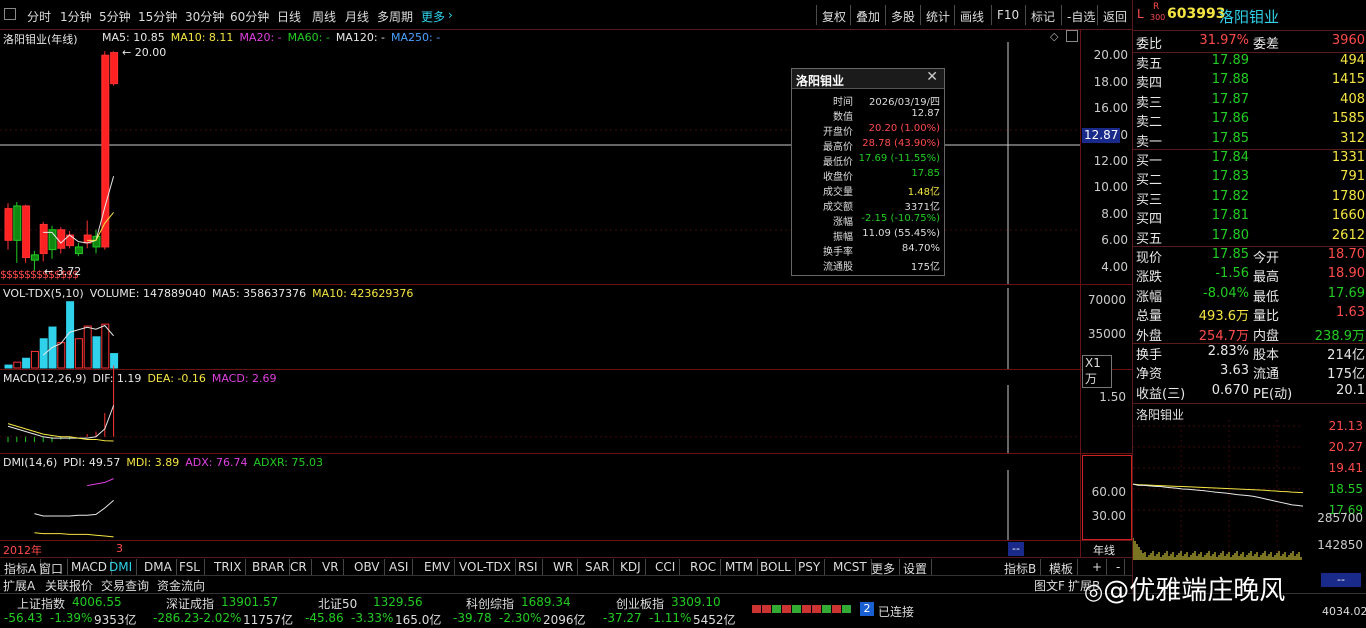 The height and width of the screenshot is (628, 1366). Describe the element at coordinates (810, 567) in the screenshot. I see `indicator-tab: PSY` at that location.